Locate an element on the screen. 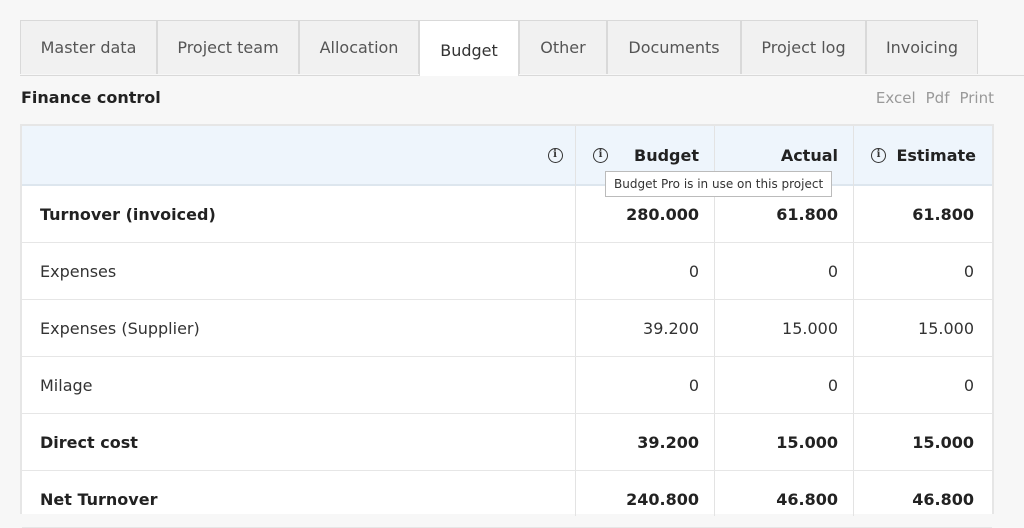  tab-master-data: Master data is located at coordinates (88, 47).